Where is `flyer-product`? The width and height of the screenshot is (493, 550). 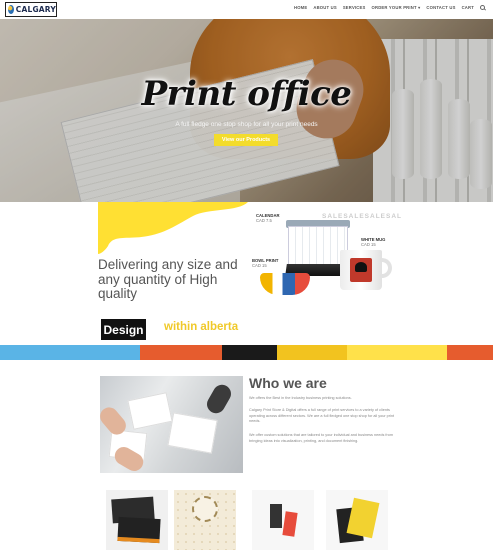 flyer-product is located at coordinates (357, 520).